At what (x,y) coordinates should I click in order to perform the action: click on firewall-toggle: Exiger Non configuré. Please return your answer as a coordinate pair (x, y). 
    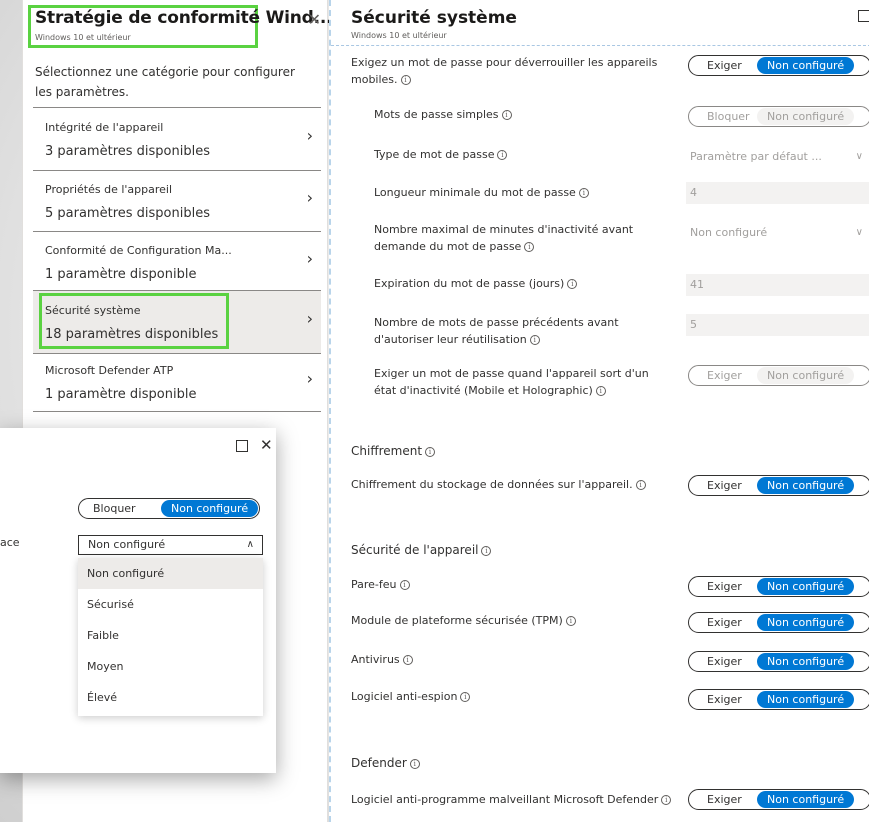
    Looking at the image, I should click on (778, 586).